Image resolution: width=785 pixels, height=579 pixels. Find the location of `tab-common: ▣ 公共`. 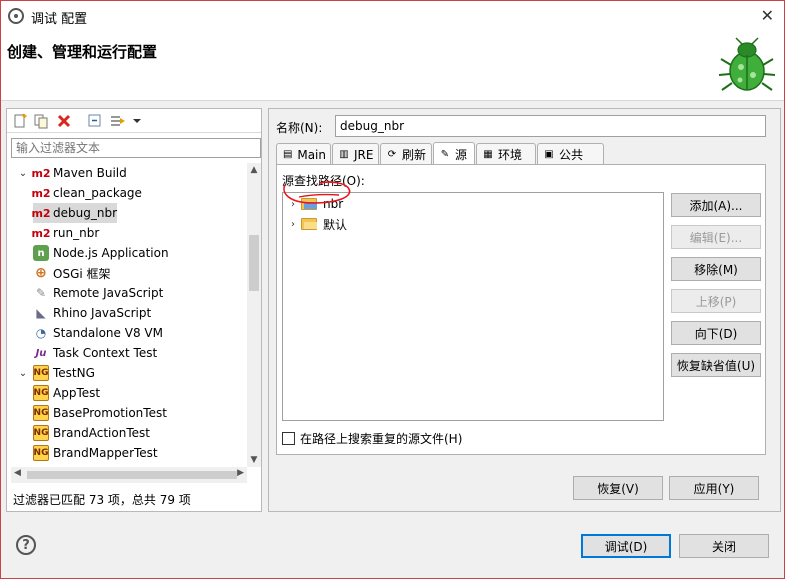

tab-common: ▣ 公共 is located at coordinates (570, 154).